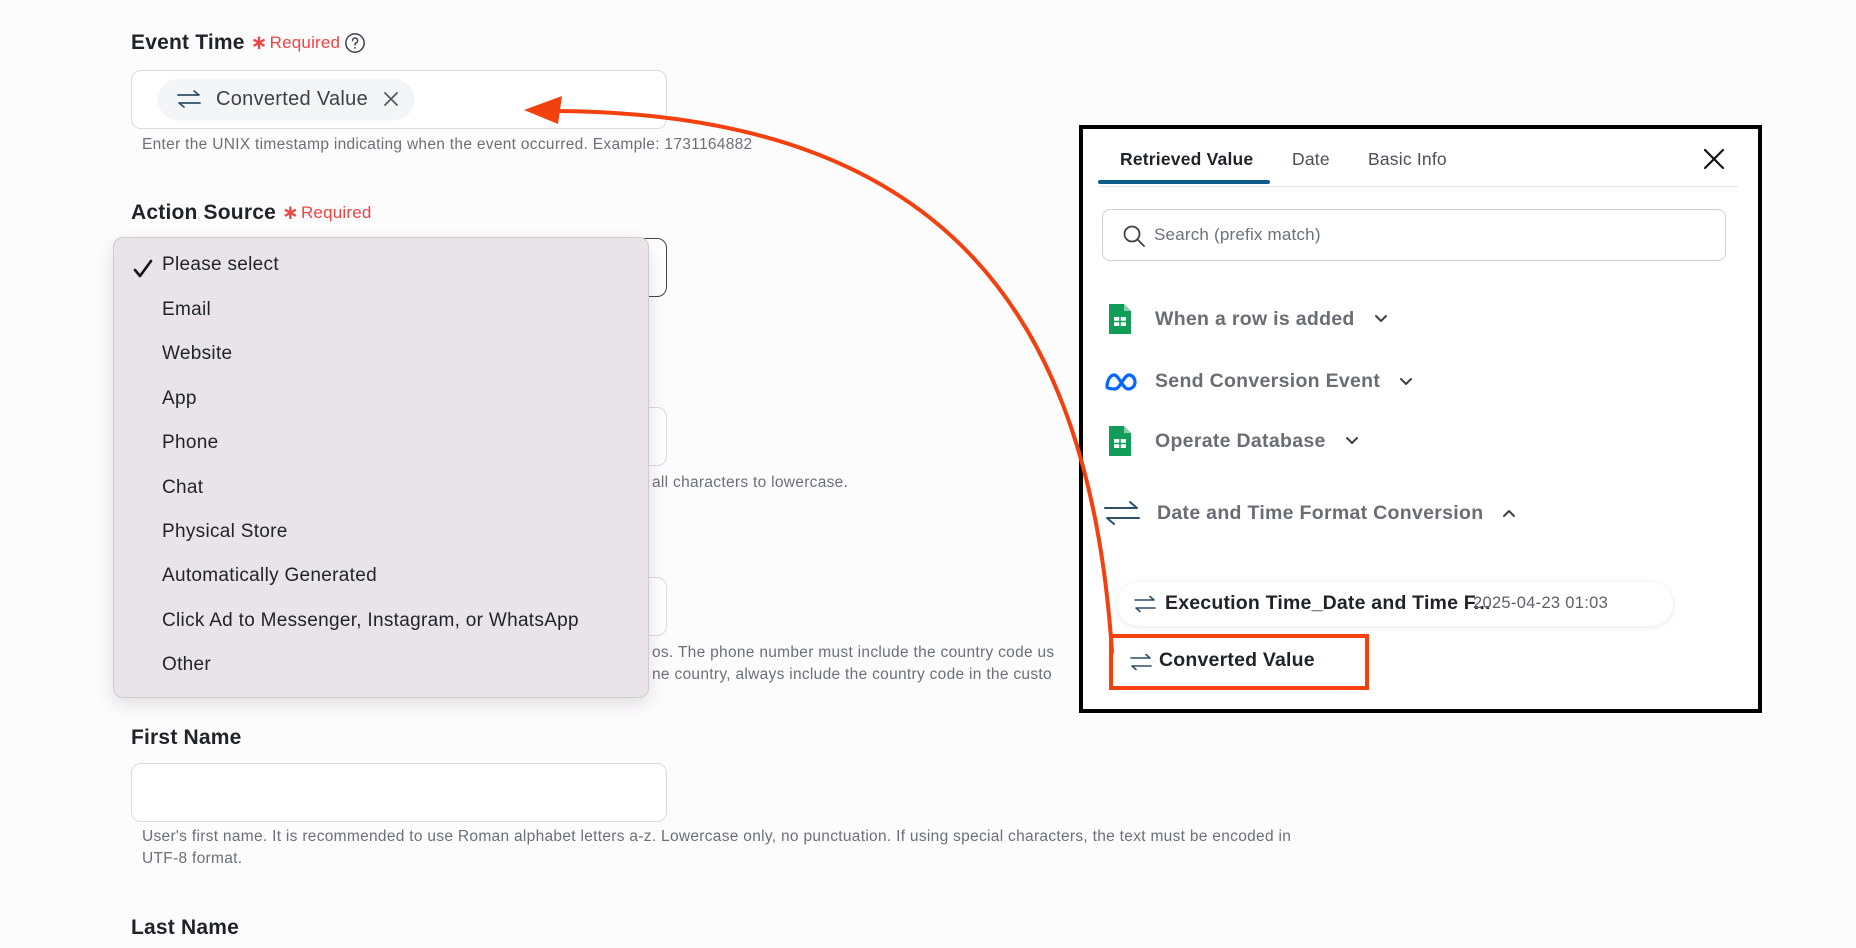  I want to click on first-name-input, so click(399, 792).